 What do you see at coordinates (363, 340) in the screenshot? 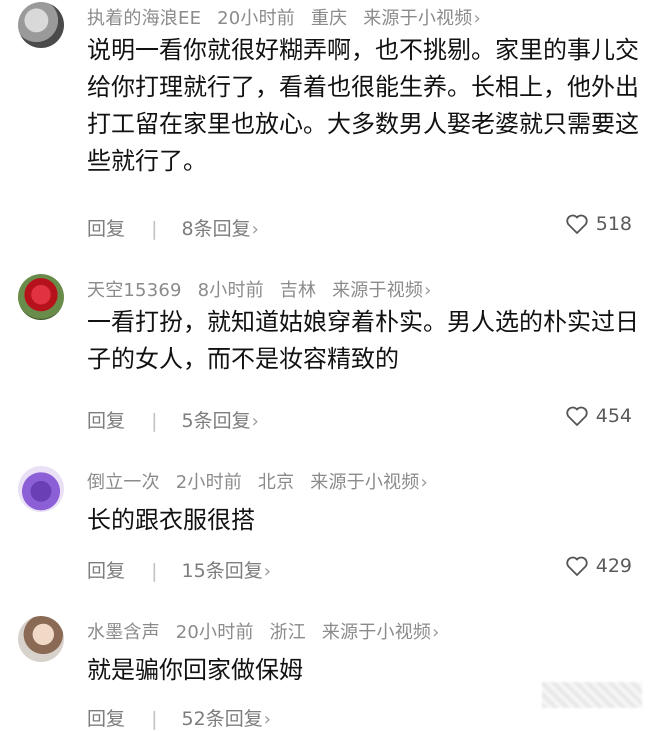
I see `comment-text: 一看打扮，就知道姑娘穿着朴实。男人选的朴实过日子的女人，而不是妆容精致的` at bounding box center [363, 340].